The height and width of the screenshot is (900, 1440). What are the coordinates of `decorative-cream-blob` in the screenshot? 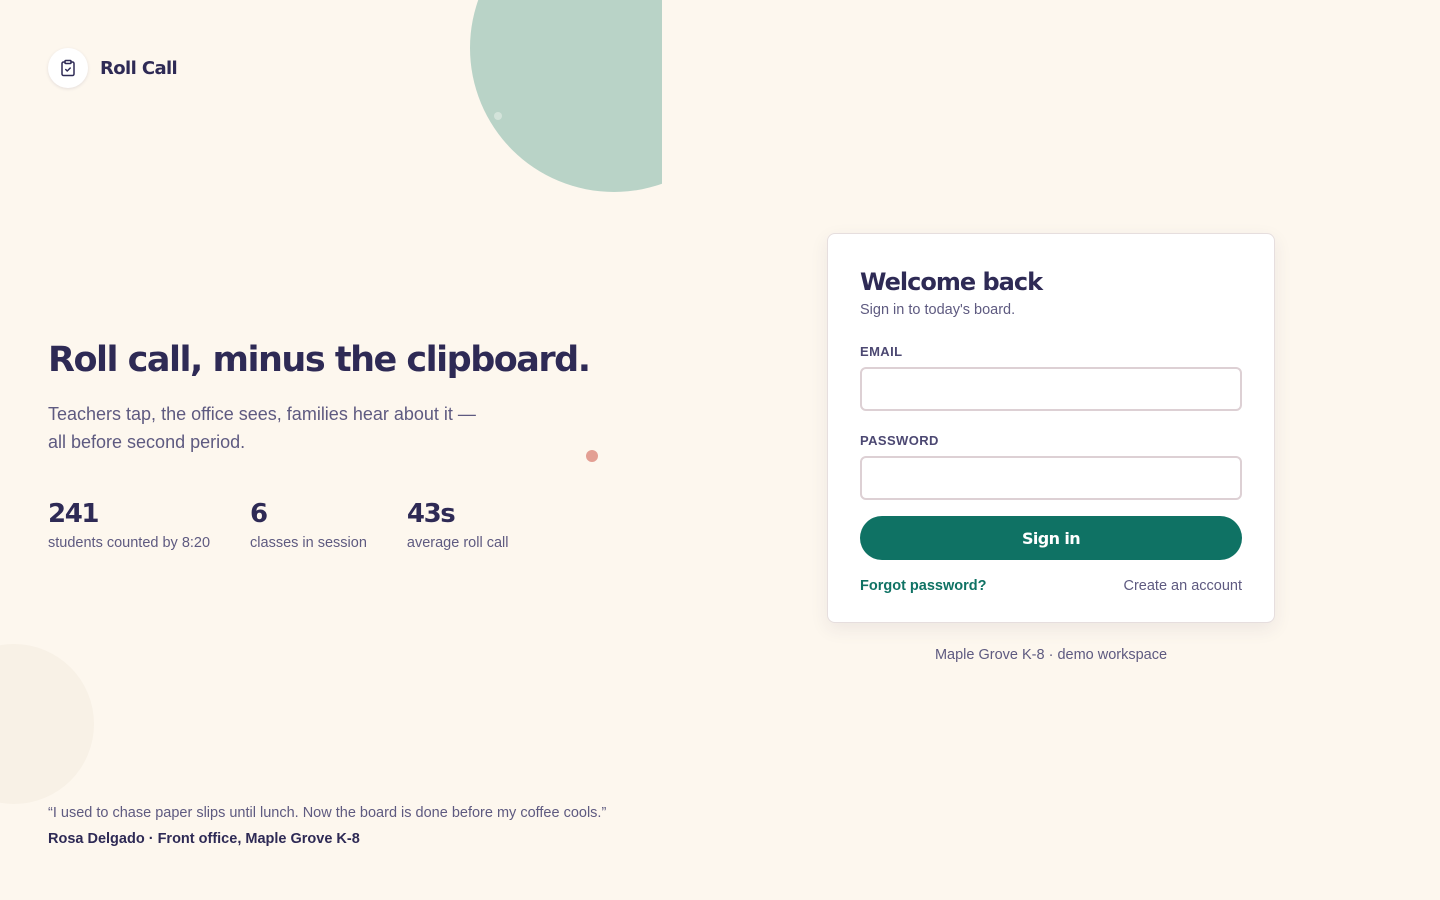 It's located at (47, 724).